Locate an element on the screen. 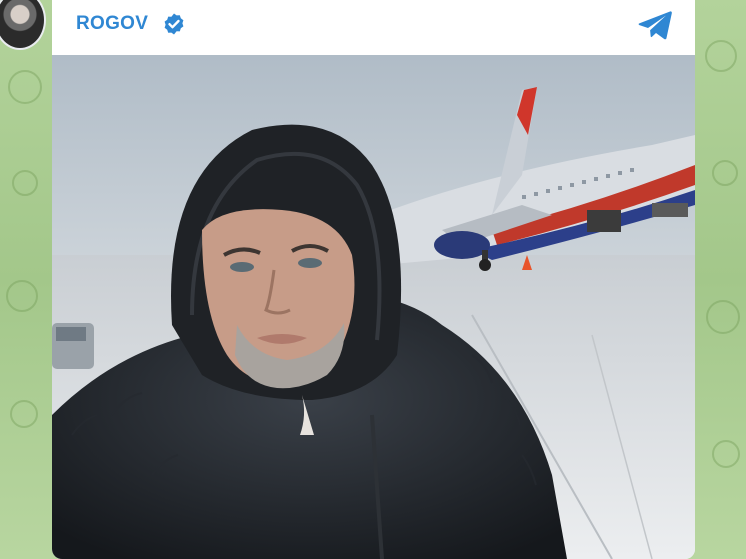 This screenshot has width=746, height=559. verified-badge-icon is located at coordinates (174, 24).